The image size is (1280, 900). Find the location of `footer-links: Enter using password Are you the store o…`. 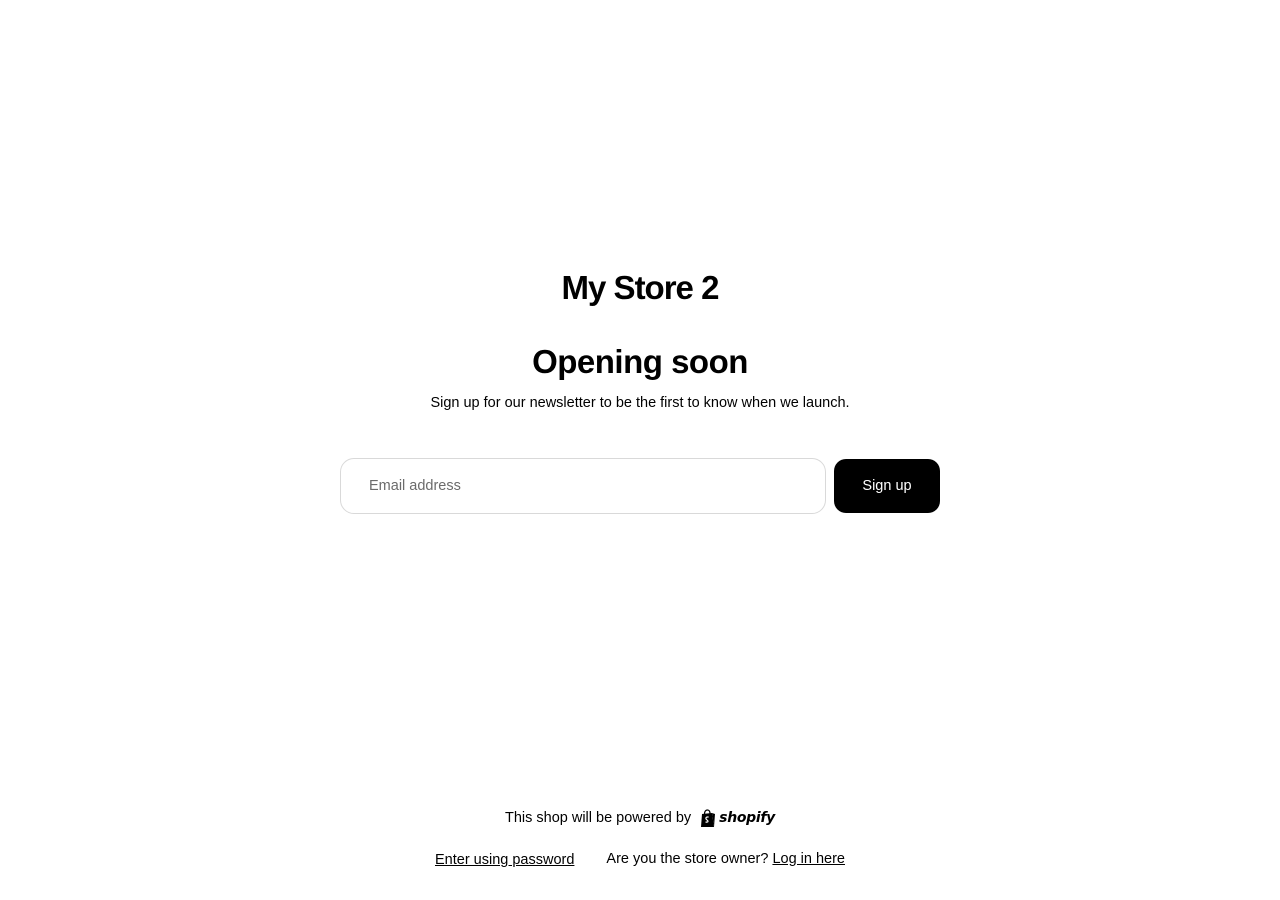

footer-links: Enter using password Are you the store o… is located at coordinates (640, 859).